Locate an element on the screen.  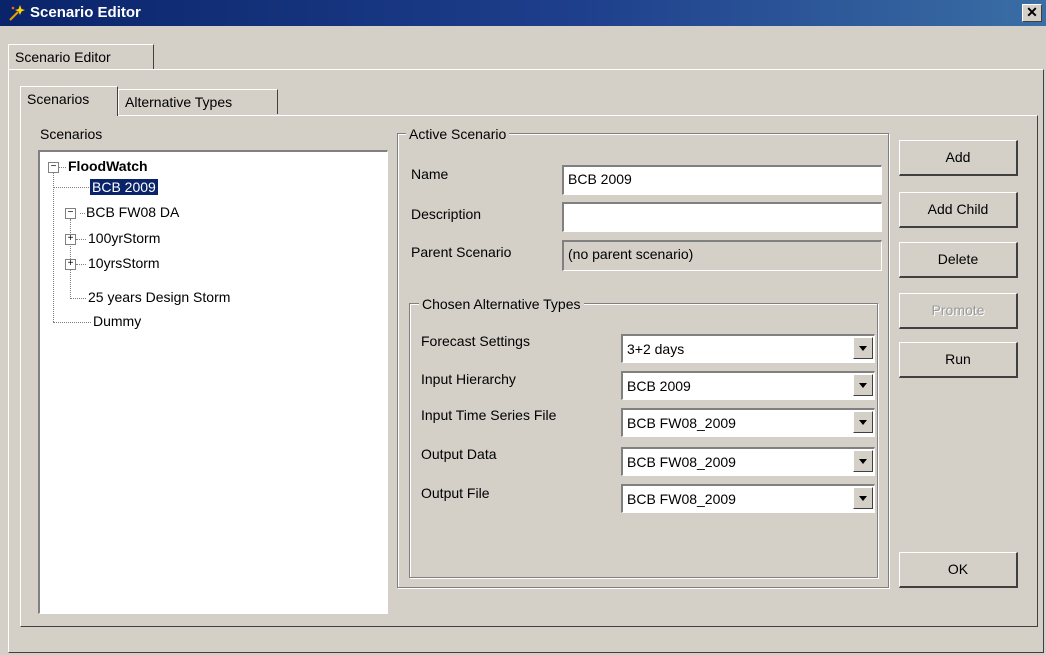
tree-node-dummy: Dummy is located at coordinates (117, 321).